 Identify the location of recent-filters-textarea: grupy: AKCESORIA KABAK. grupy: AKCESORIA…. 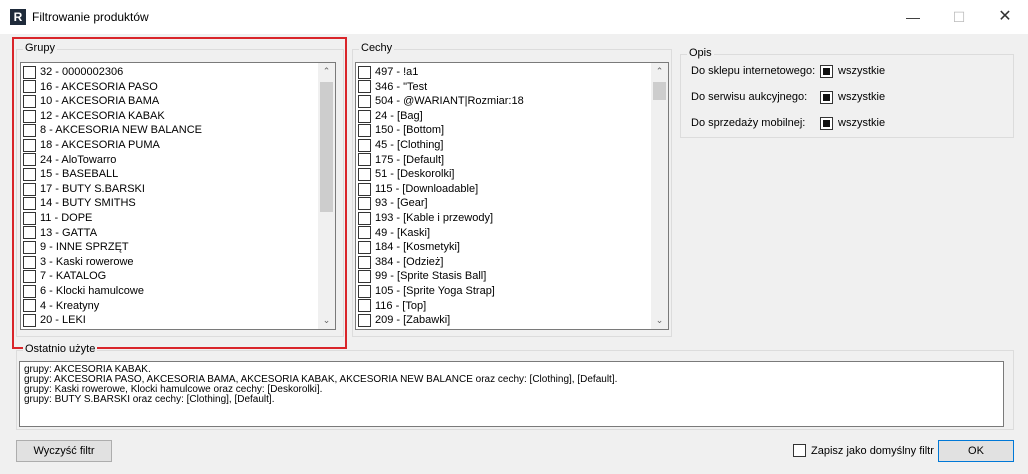
(511, 394).